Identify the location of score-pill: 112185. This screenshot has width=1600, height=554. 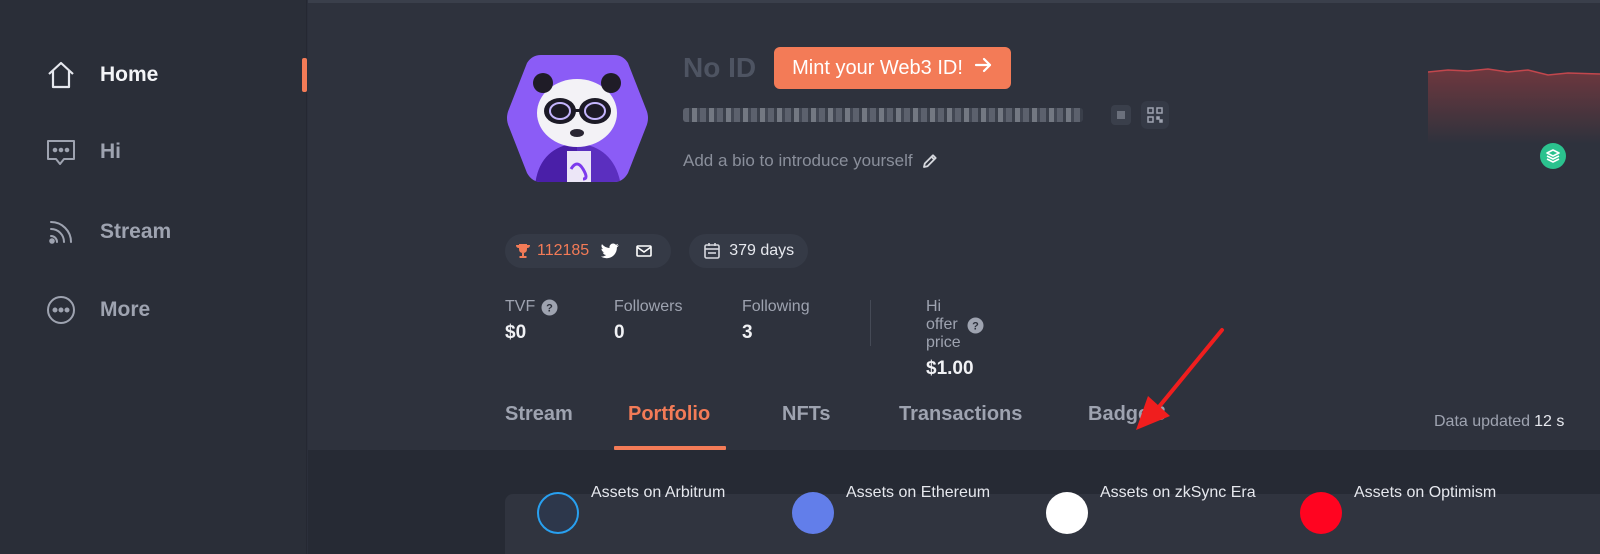
(588, 251).